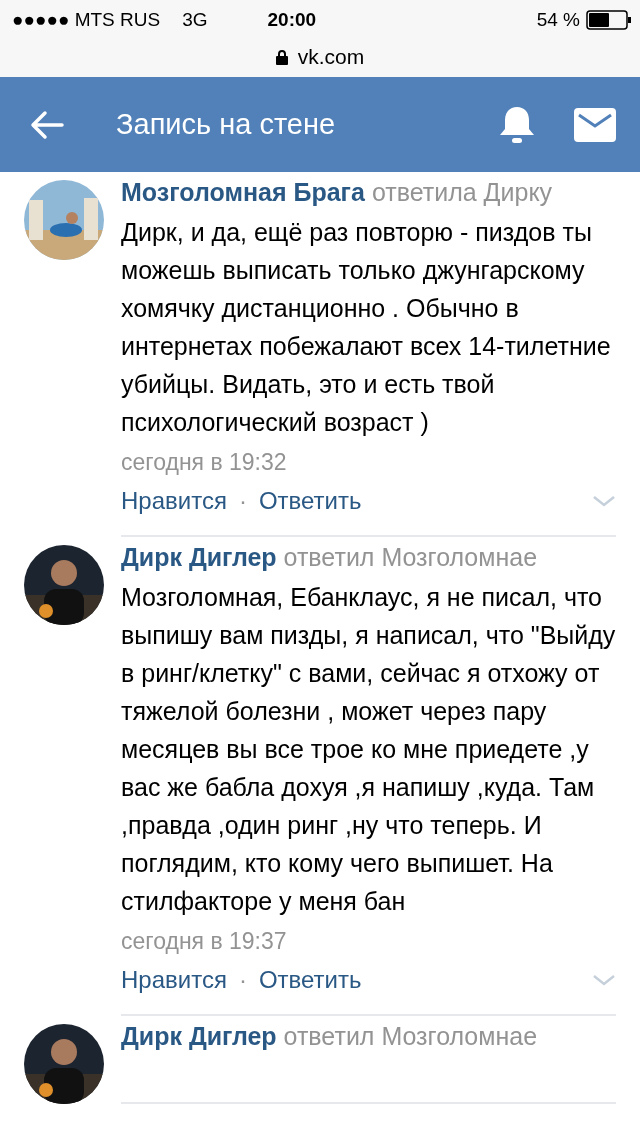  Describe the element at coordinates (337, 192) in the screenshot. I see `comment-header: Мозголомная Брага ответила Дирку` at that location.